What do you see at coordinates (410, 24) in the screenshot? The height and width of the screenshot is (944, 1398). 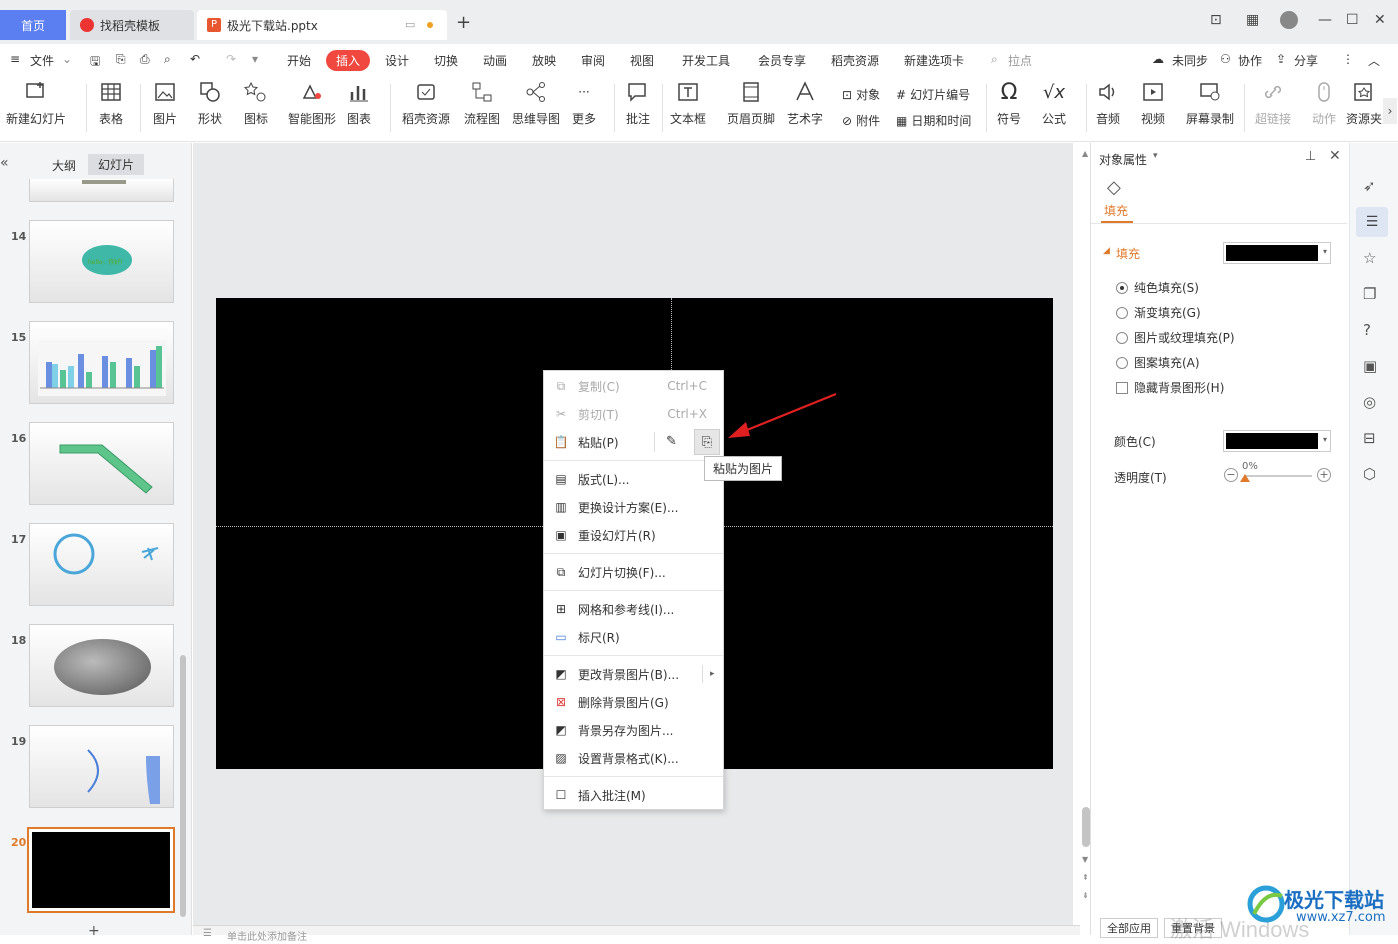 I see `monitor-icon: ▭` at bounding box center [410, 24].